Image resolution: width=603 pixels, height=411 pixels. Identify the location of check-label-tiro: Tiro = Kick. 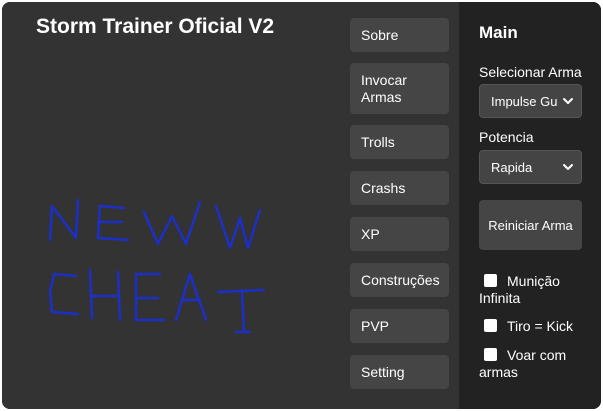
(540, 326).